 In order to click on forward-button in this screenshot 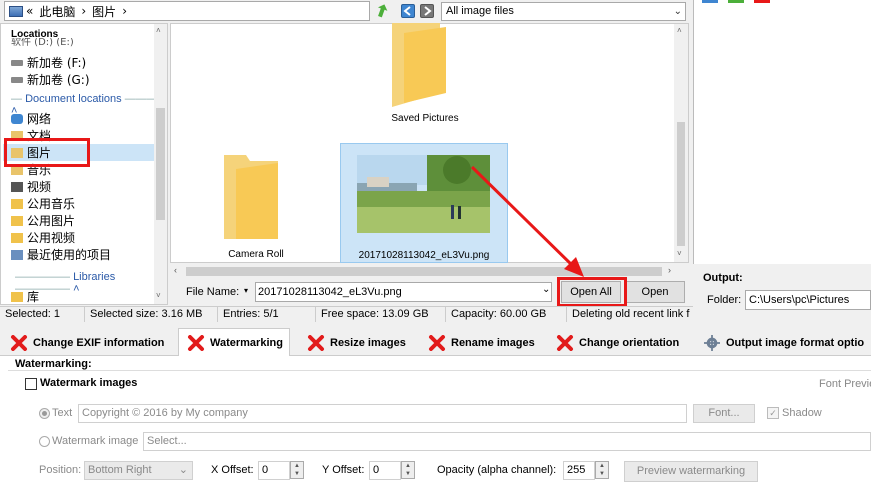, I will do `click(427, 11)`.